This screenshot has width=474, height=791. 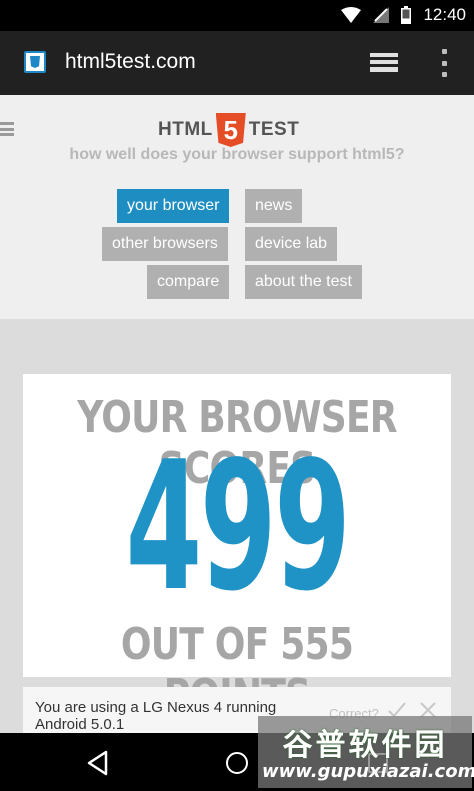 What do you see at coordinates (237, 63) in the screenshot?
I see `browser-toolbar: html5test.com` at bounding box center [237, 63].